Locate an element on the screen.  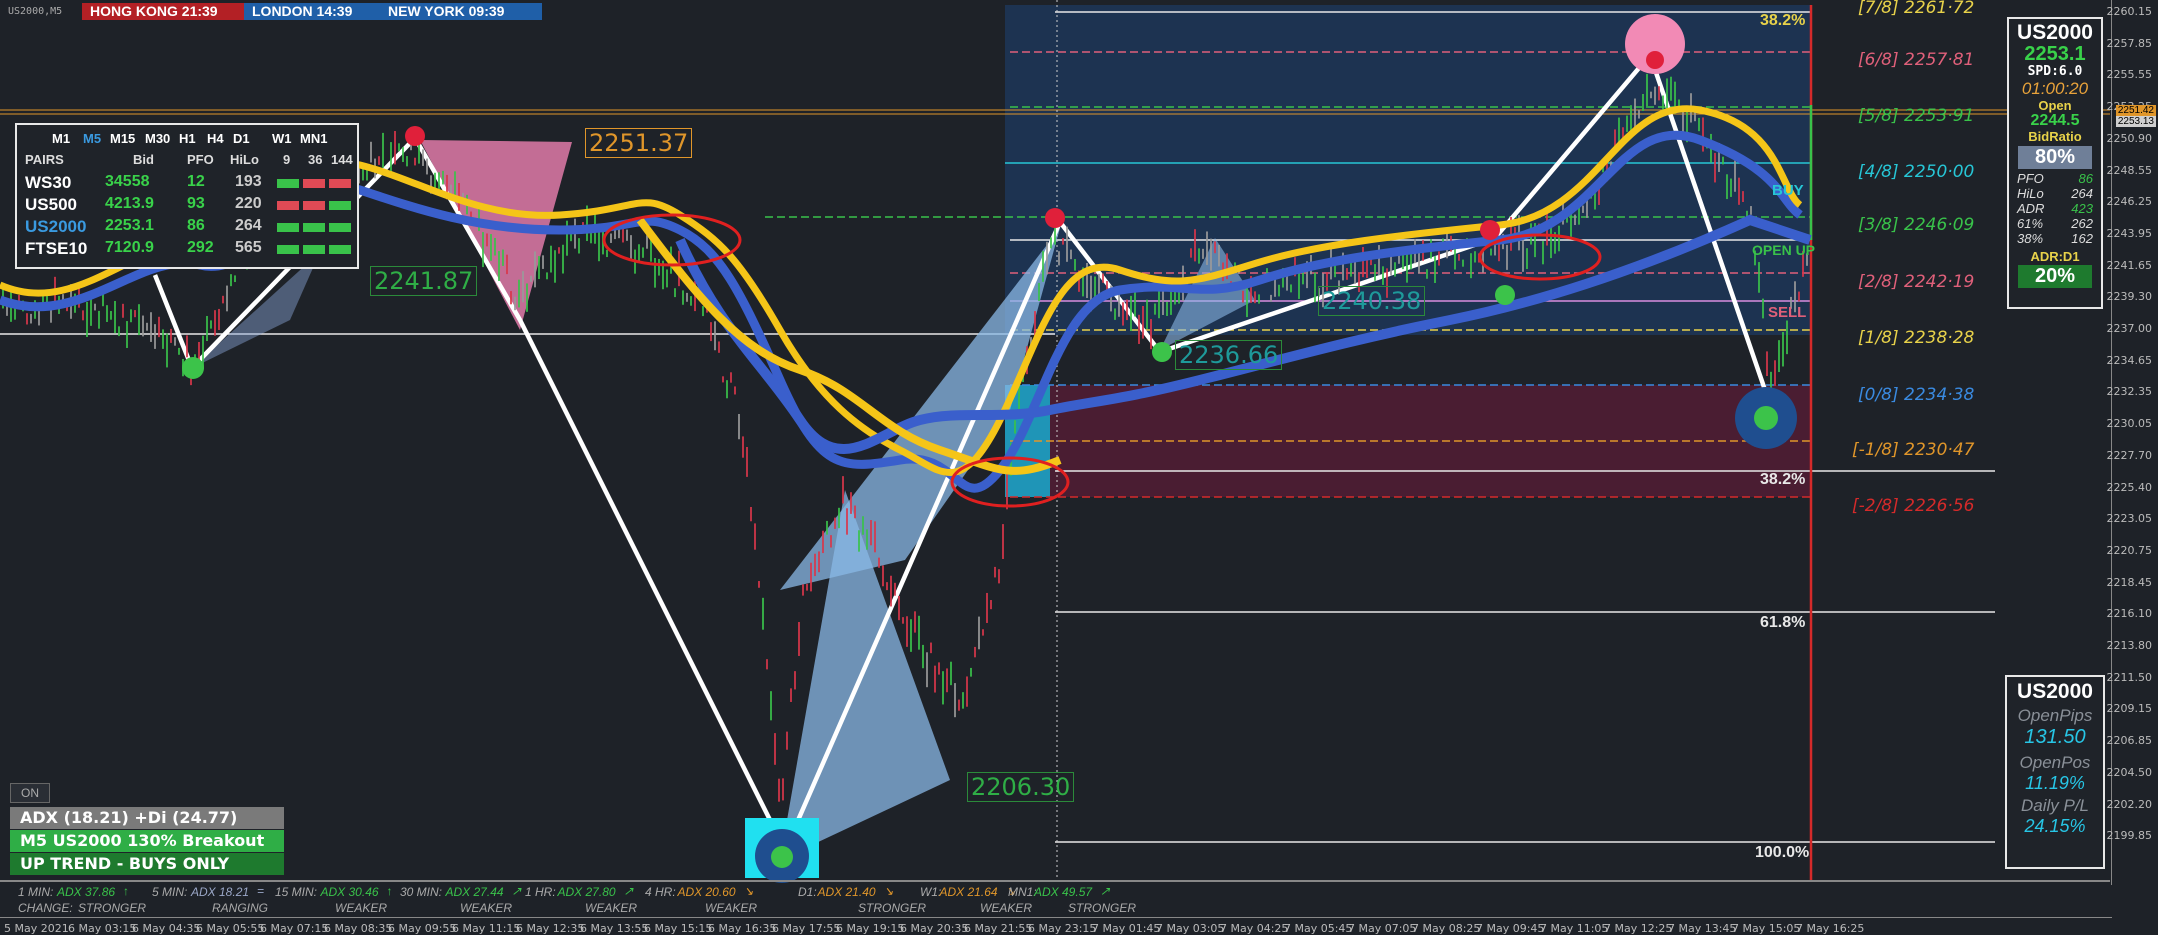
info-open-value: 2244.5 is located at coordinates (2055, 120).